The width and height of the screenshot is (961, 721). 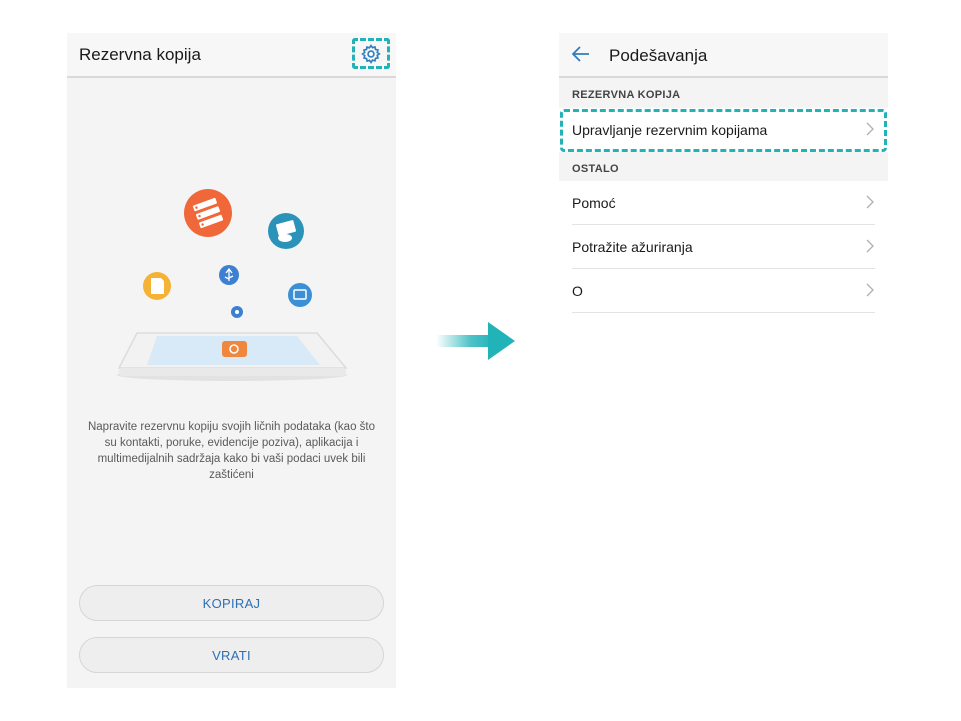 What do you see at coordinates (581, 54) in the screenshot?
I see `back-arrow-icon` at bounding box center [581, 54].